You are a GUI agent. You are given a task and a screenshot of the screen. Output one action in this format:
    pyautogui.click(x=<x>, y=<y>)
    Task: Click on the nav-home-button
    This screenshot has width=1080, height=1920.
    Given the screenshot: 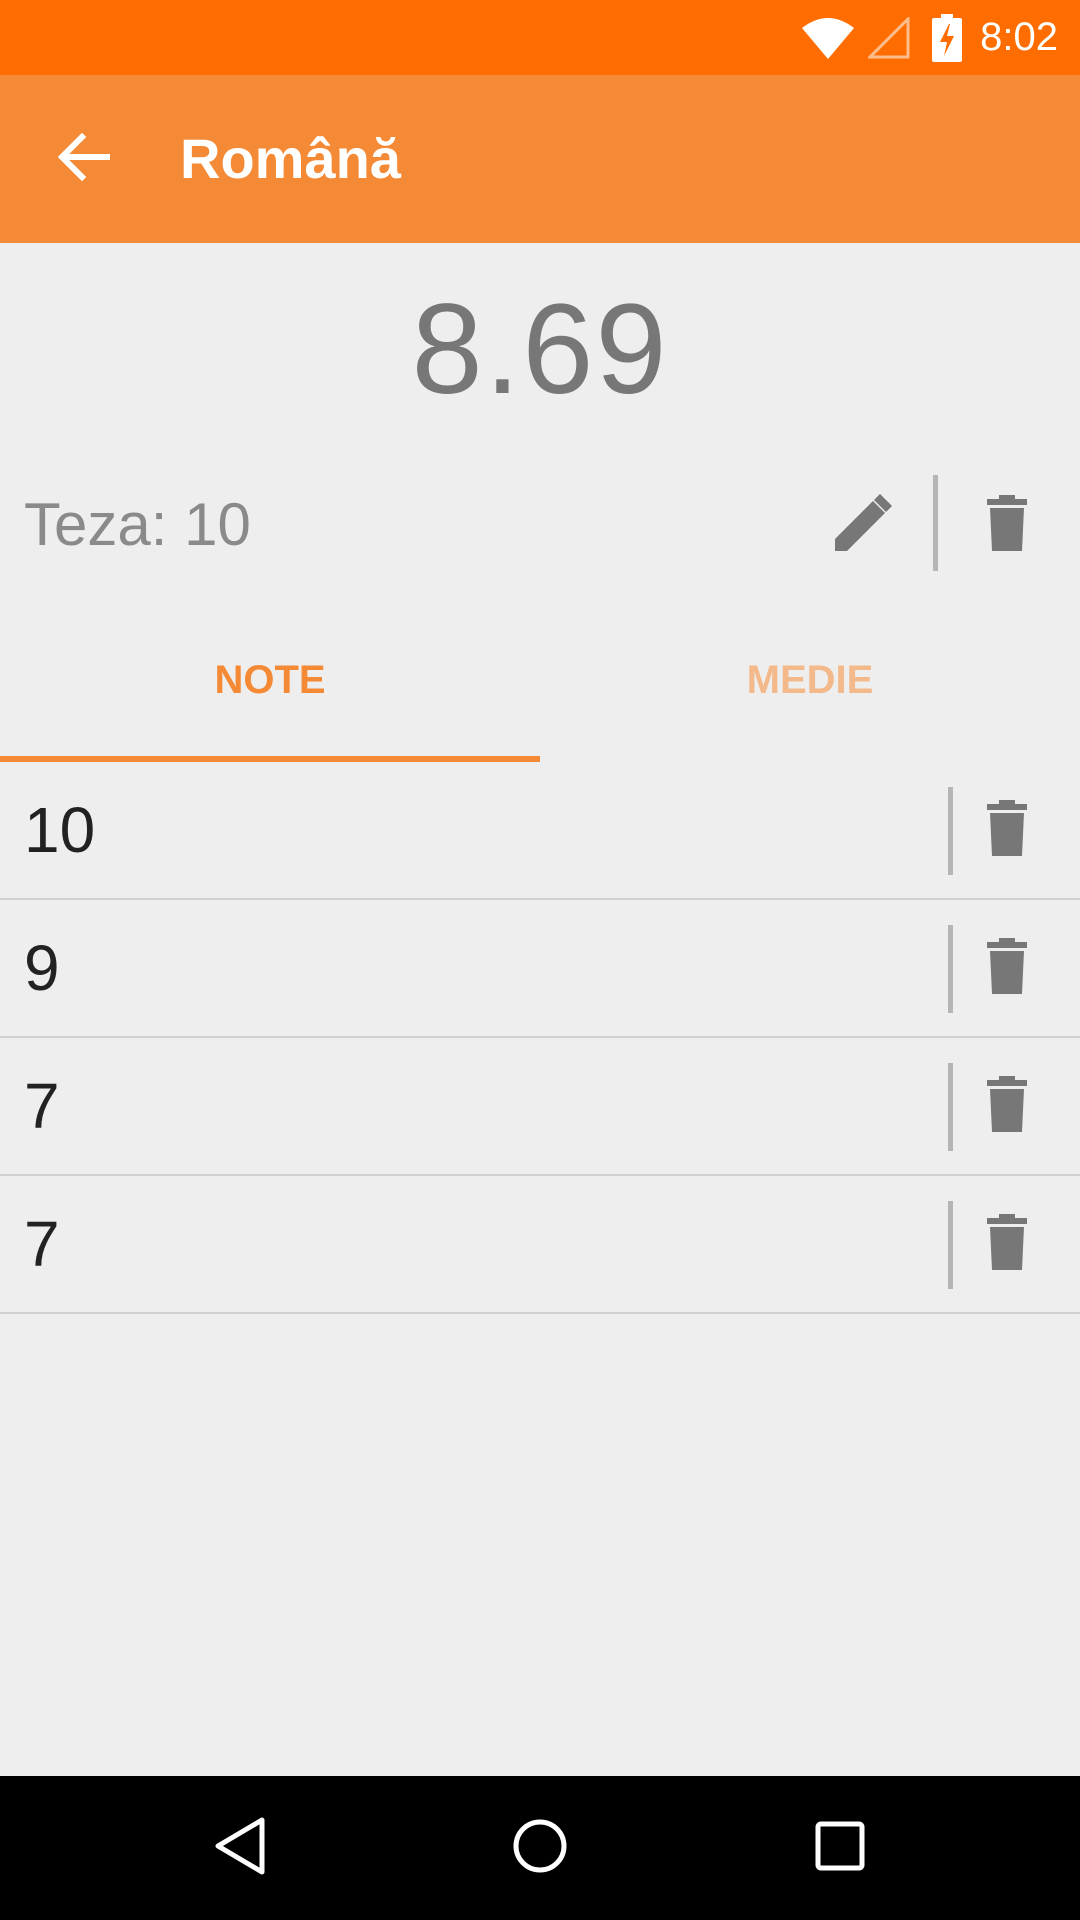 What is the action you would take?
    pyautogui.click(x=540, y=1848)
    